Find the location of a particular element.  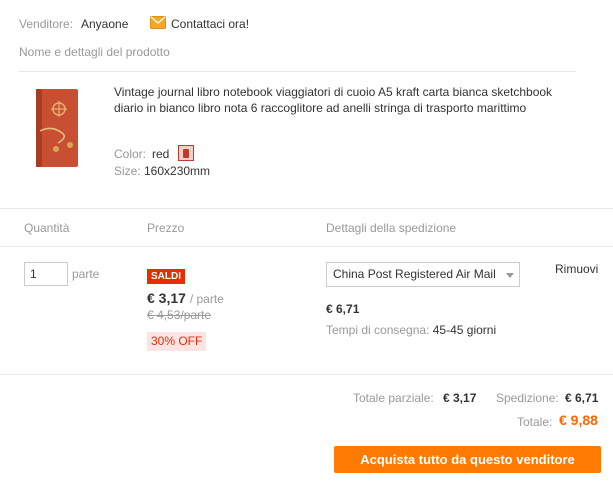

total-value: € 9,88 is located at coordinates (578, 420).